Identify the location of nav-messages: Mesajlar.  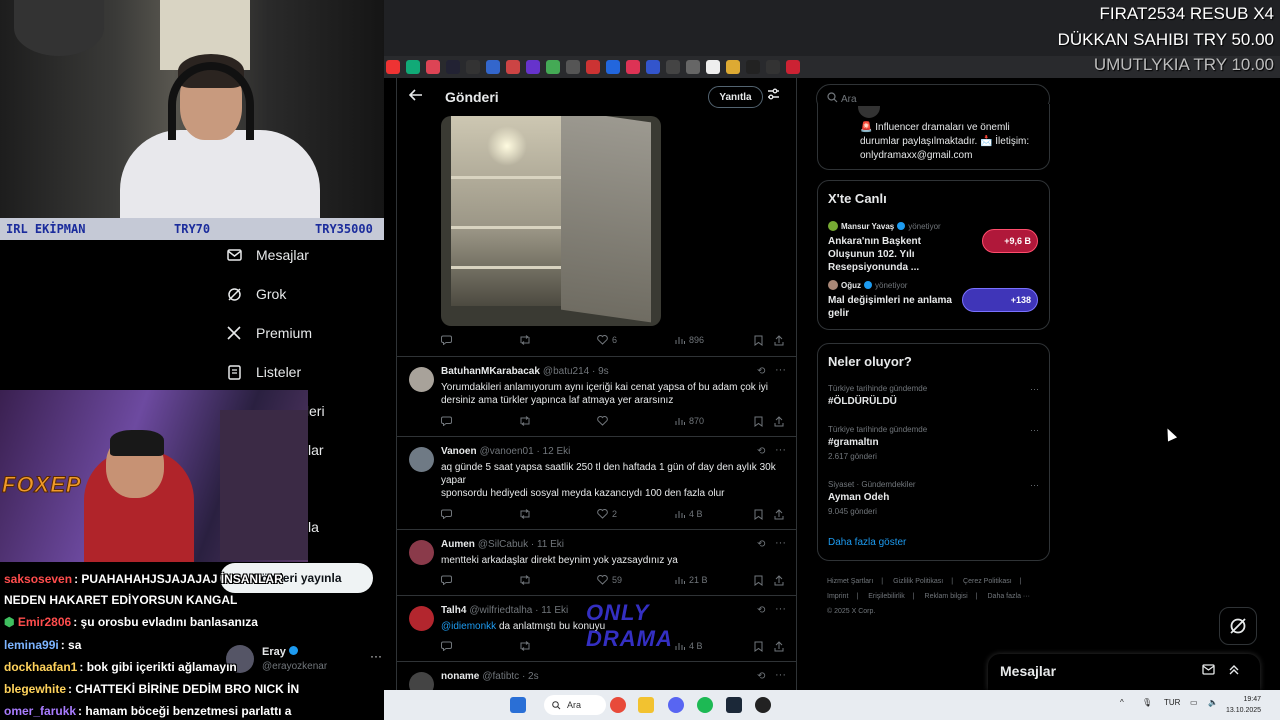
(267, 255).